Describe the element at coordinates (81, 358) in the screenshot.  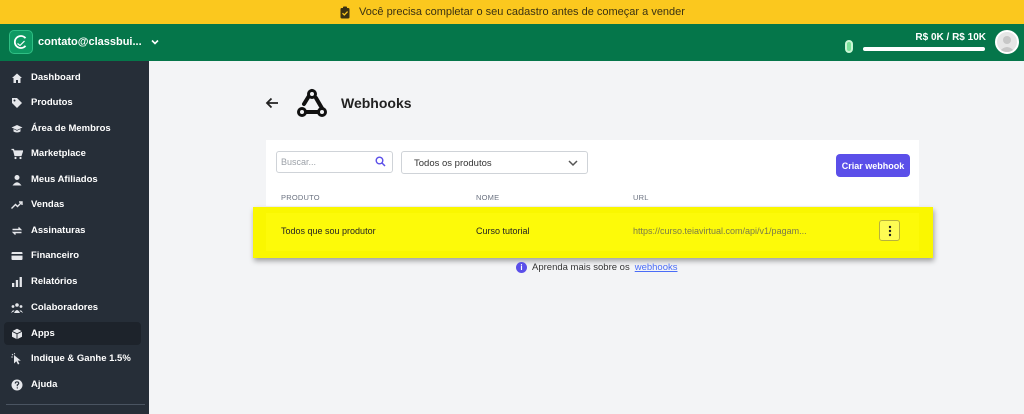
I see `sidebar-item-label: Indique & Ganhe 1.5%` at that location.